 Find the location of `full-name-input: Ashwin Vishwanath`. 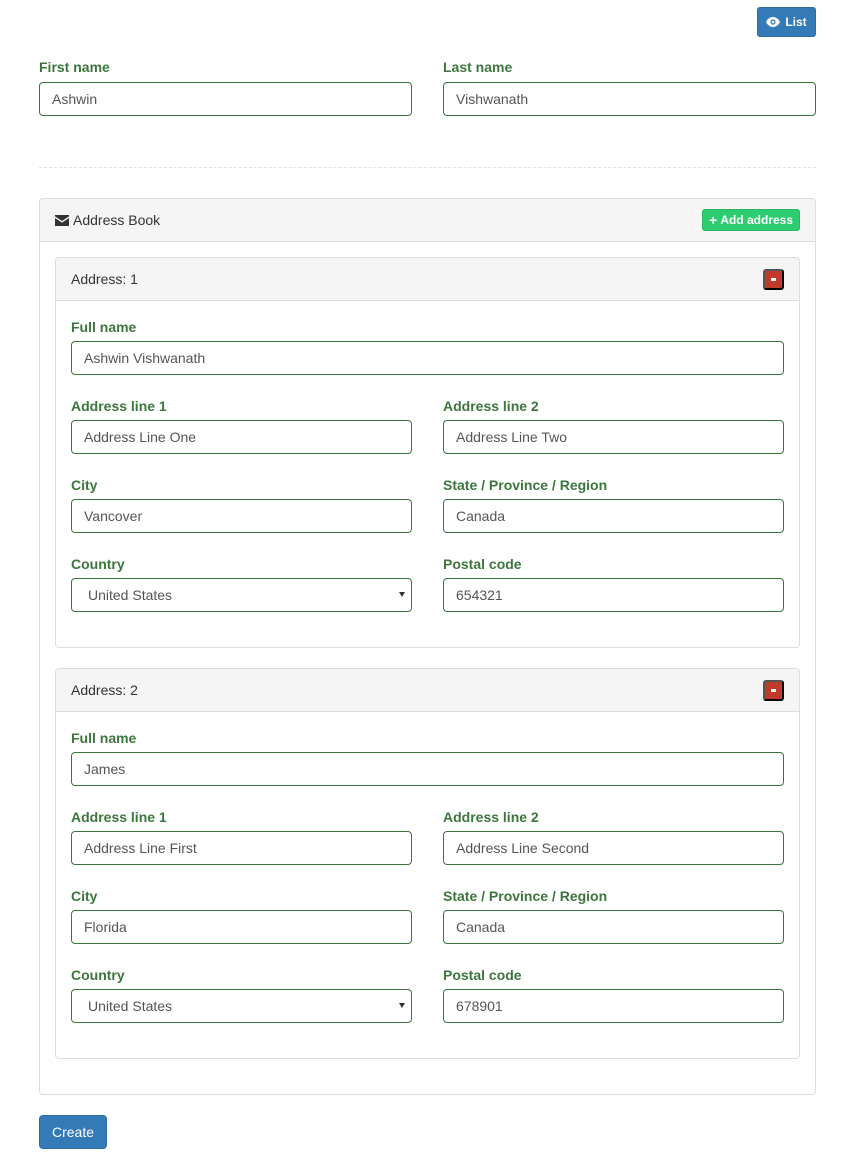

full-name-input: Ashwin Vishwanath is located at coordinates (427, 358).